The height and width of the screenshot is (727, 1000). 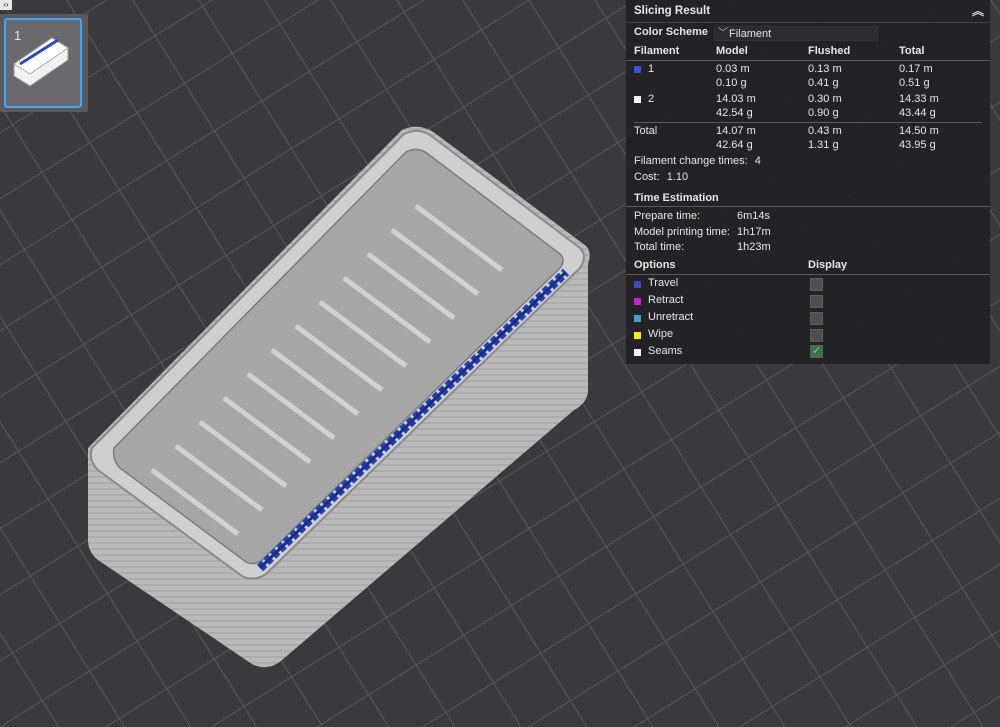 What do you see at coordinates (651, 99) in the screenshot?
I see `filament-id: 2` at bounding box center [651, 99].